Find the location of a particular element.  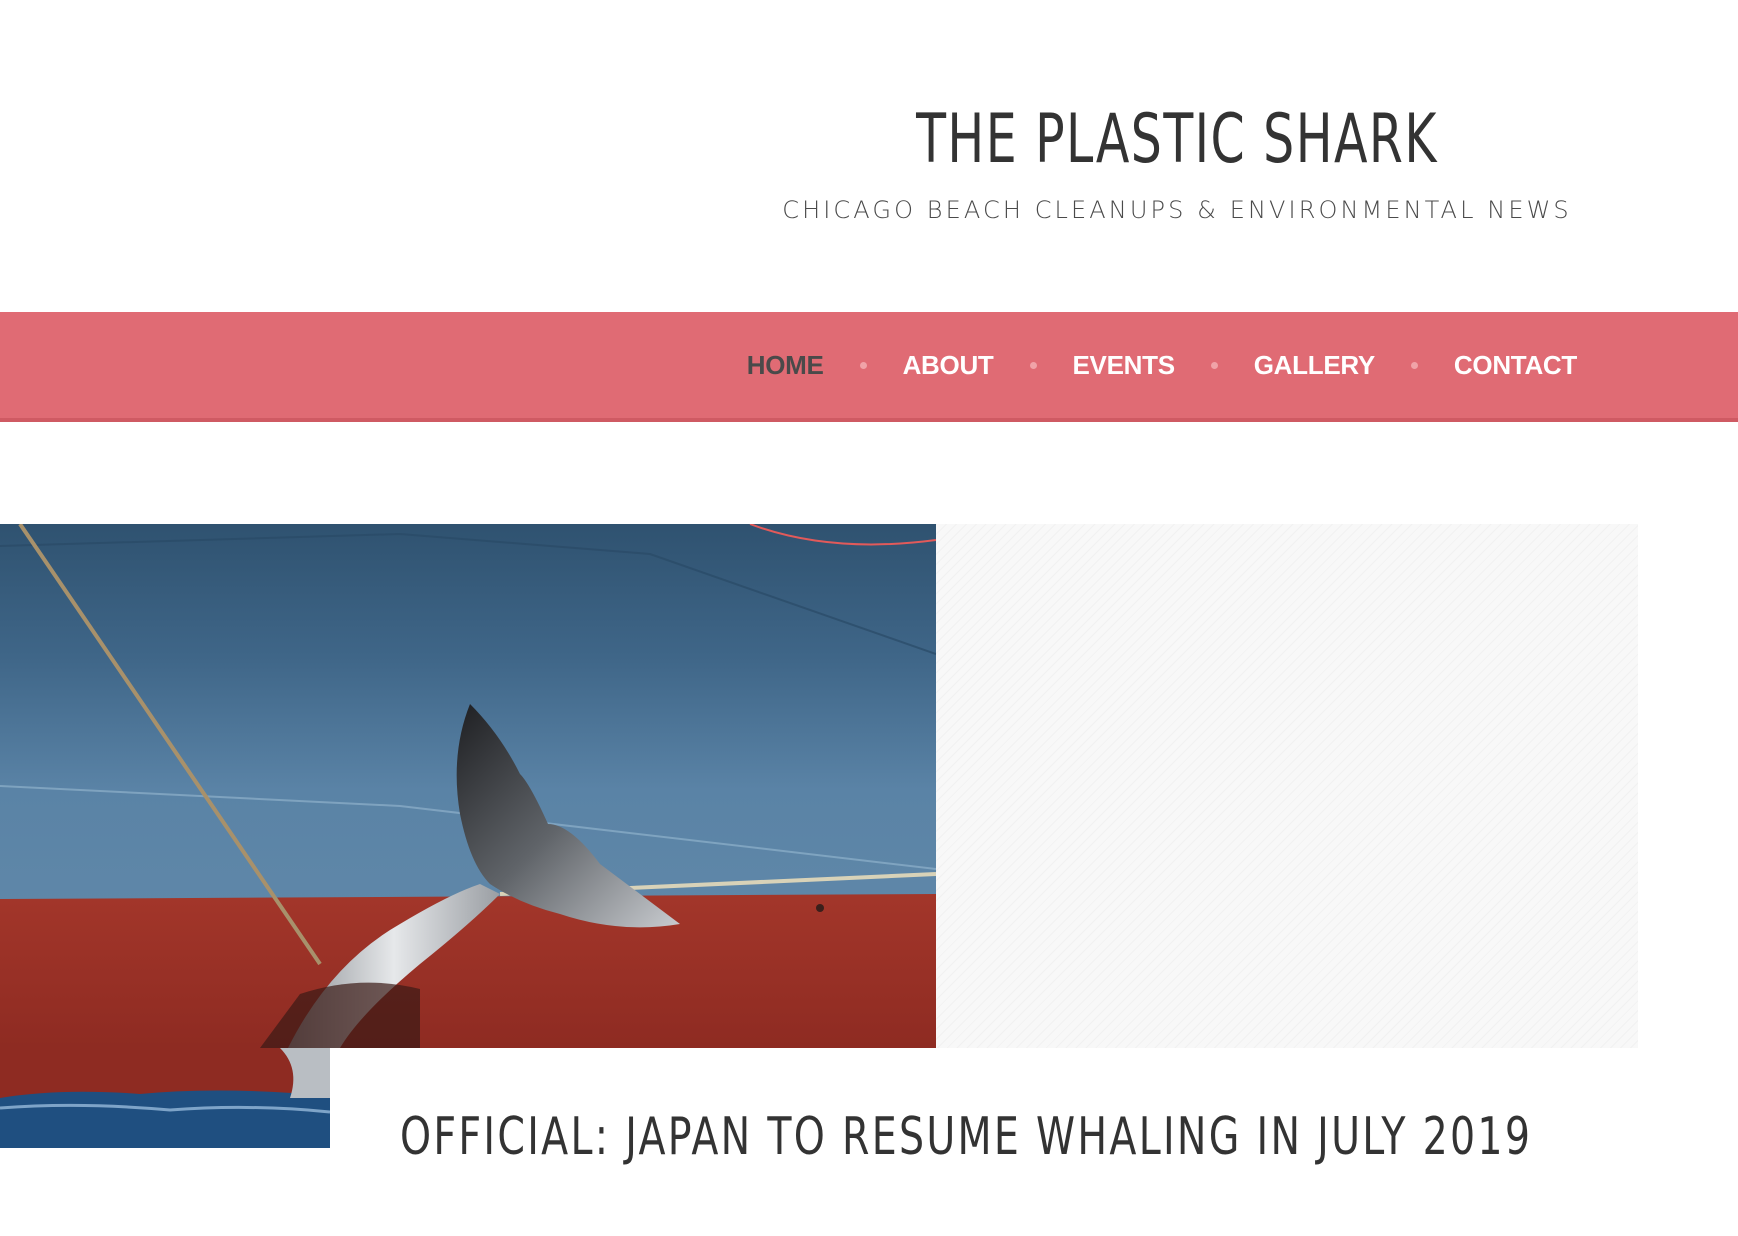

nav-item-gallery: GALLERY is located at coordinates (1354, 365).